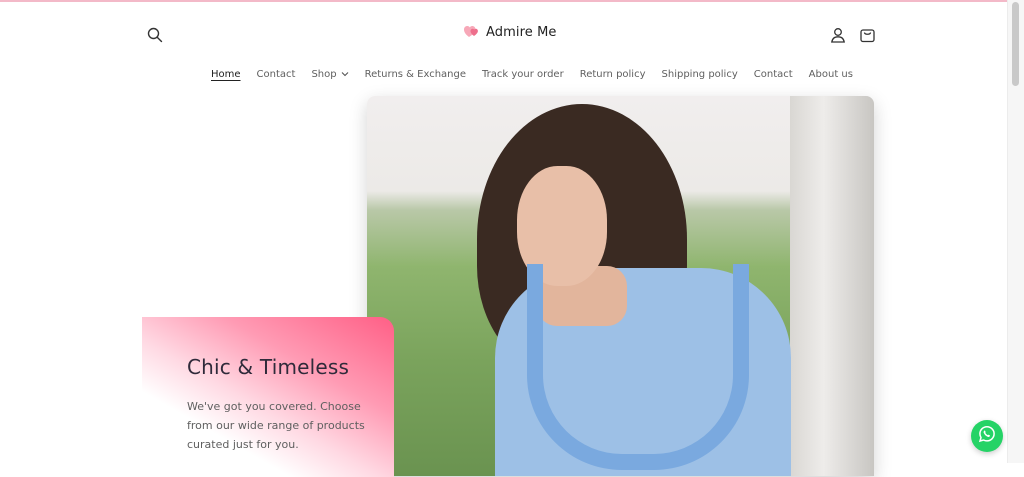 The height and width of the screenshot is (477, 1024). I want to click on nav-item-shop: Shop, so click(329, 74).